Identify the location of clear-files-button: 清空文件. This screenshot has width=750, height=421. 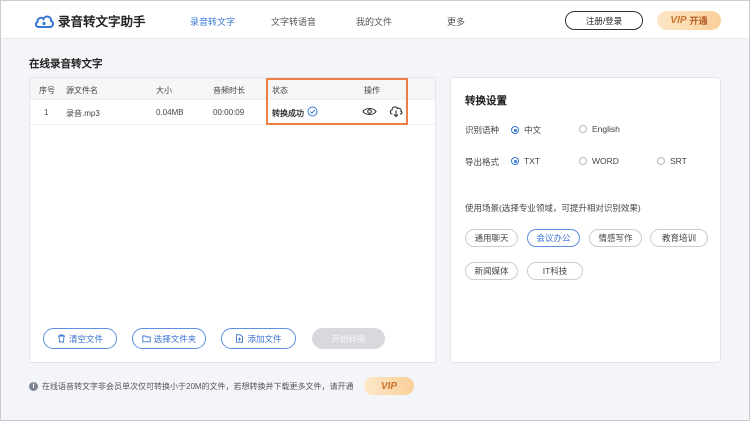
(80, 338).